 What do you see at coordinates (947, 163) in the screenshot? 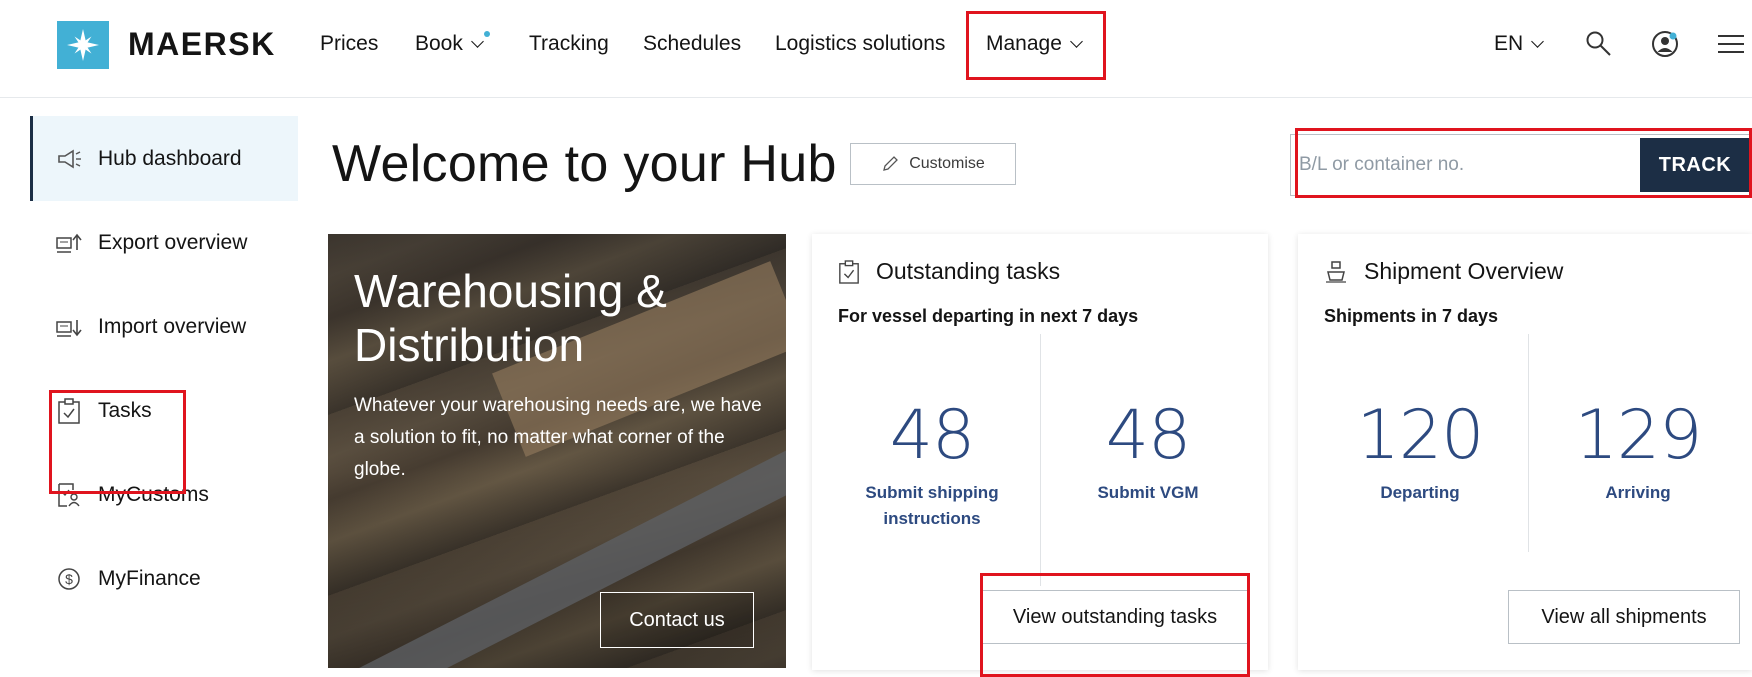
I see `customise-label: Customise` at bounding box center [947, 163].